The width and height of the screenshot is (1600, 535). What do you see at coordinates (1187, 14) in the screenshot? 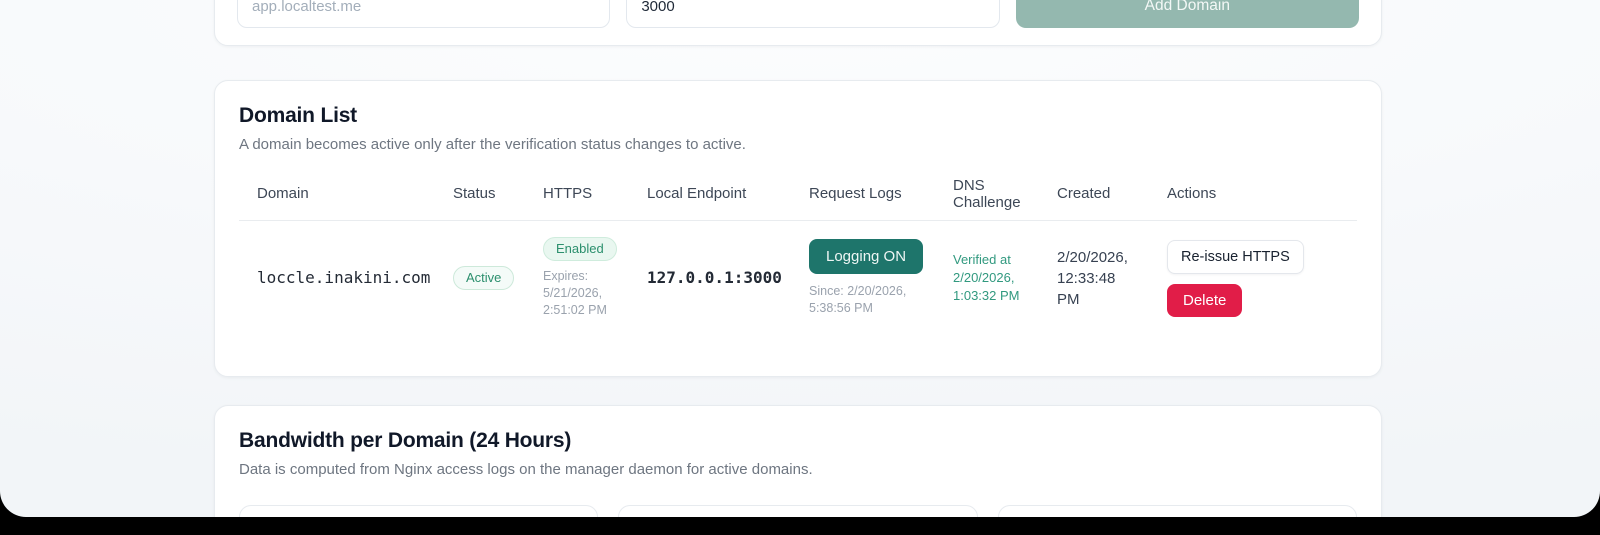
I see `add-domain-button: Add Domain` at bounding box center [1187, 14].